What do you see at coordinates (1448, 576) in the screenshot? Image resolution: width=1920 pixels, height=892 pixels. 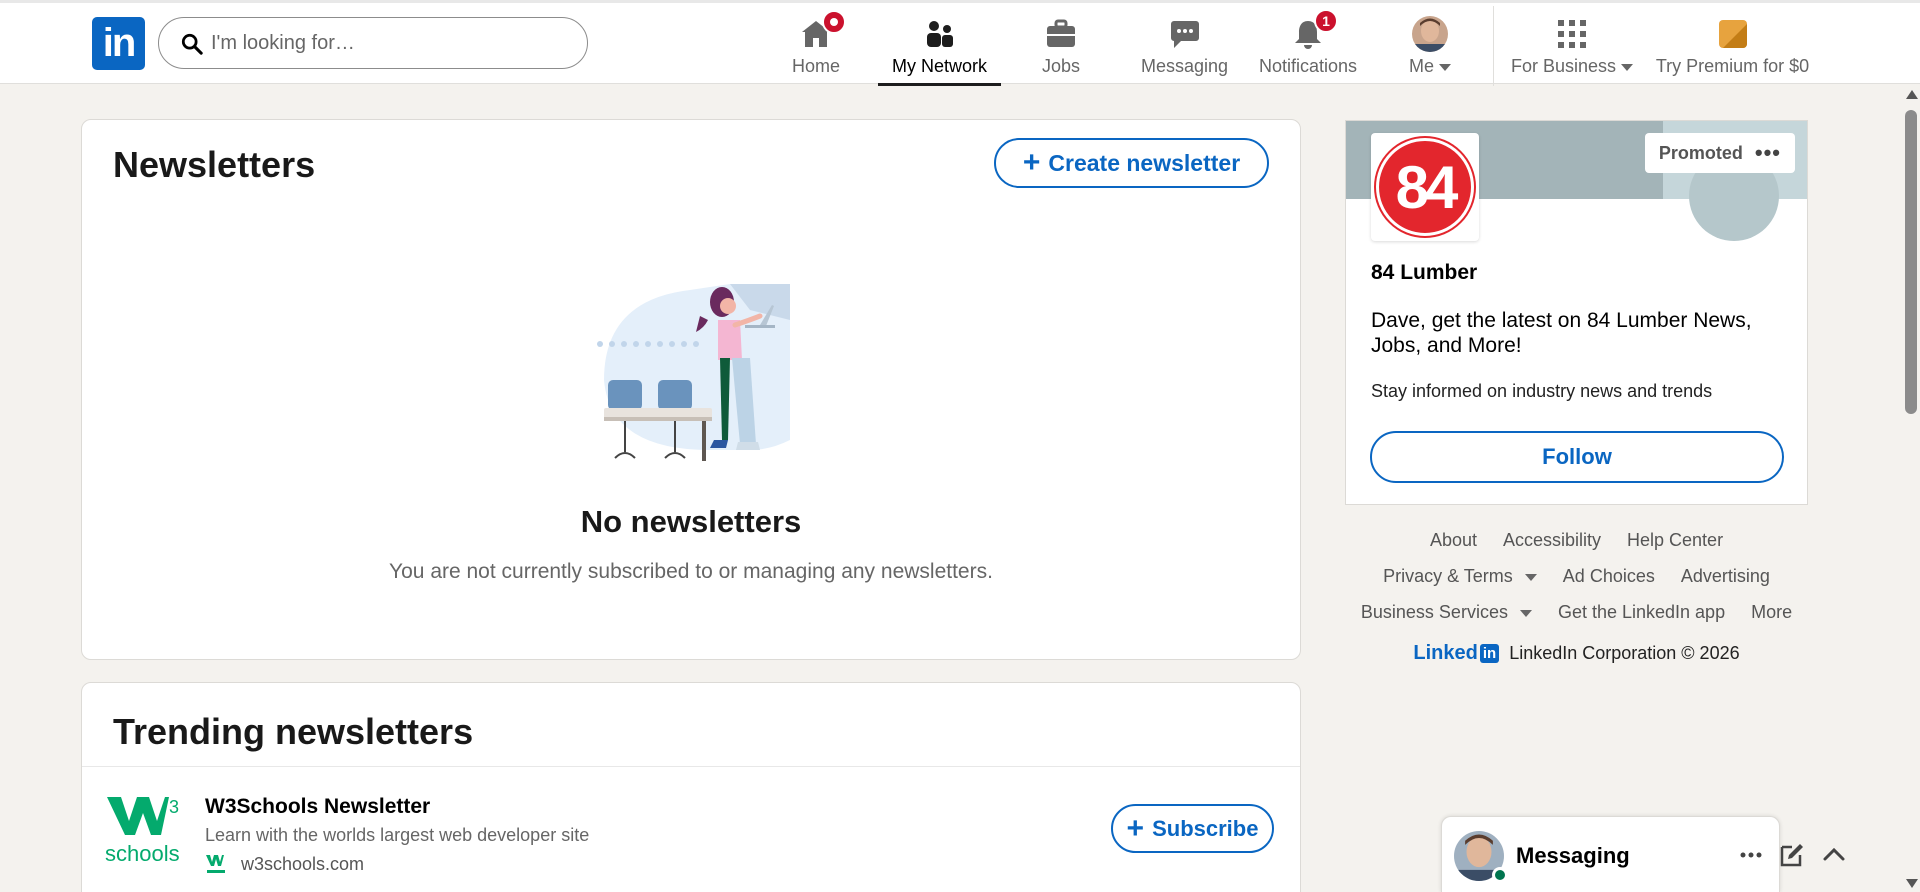 I see `footer-link-label: Privacy & Terms` at bounding box center [1448, 576].